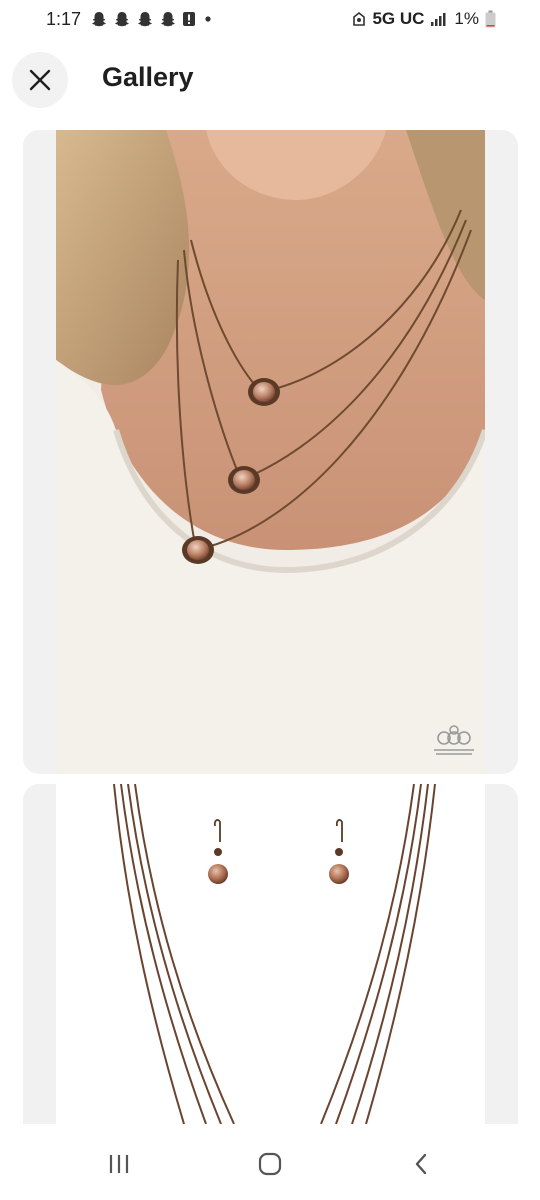 This screenshot has width=540, height=1200. What do you see at coordinates (270, 20) in the screenshot?
I see `status-bar: 1:17 5G UC 1%` at bounding box center [270, 20].